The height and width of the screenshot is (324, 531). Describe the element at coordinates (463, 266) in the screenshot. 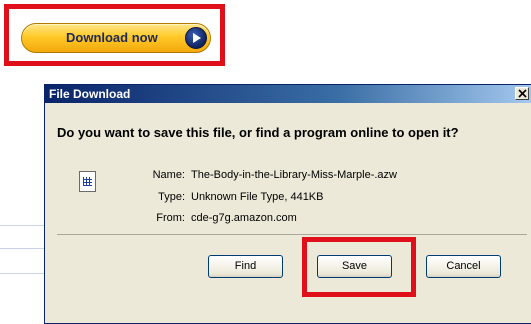

I see `cancel-button: Cancel` at that location.